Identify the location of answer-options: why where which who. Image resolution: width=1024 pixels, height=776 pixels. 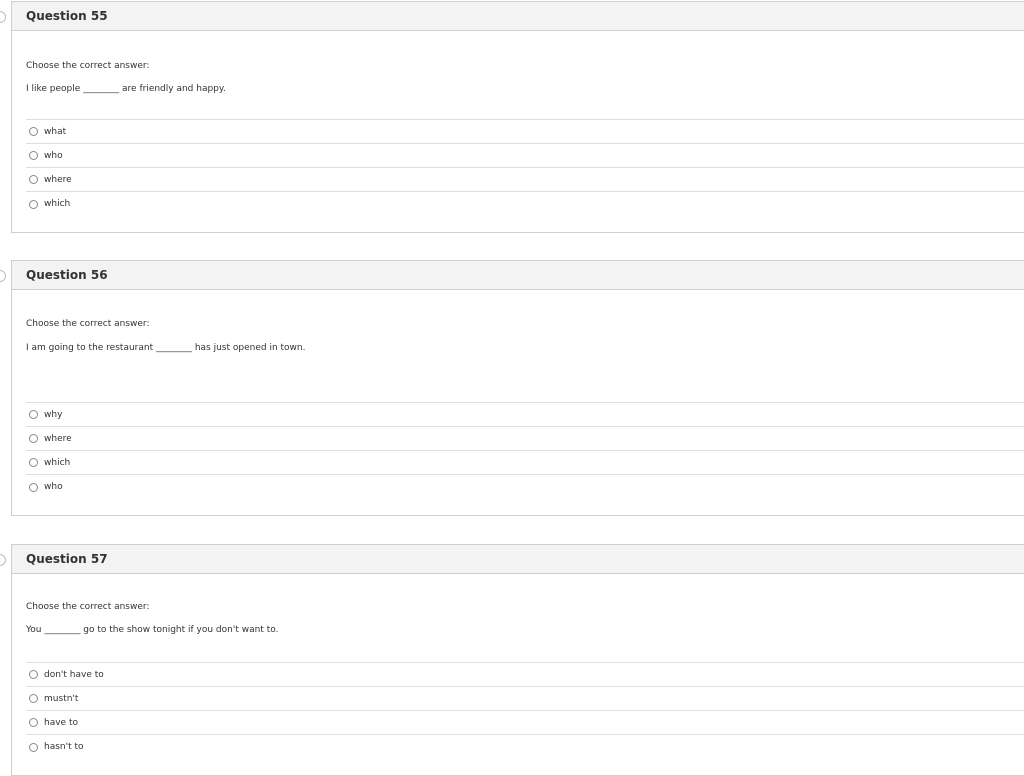
(525, 450).